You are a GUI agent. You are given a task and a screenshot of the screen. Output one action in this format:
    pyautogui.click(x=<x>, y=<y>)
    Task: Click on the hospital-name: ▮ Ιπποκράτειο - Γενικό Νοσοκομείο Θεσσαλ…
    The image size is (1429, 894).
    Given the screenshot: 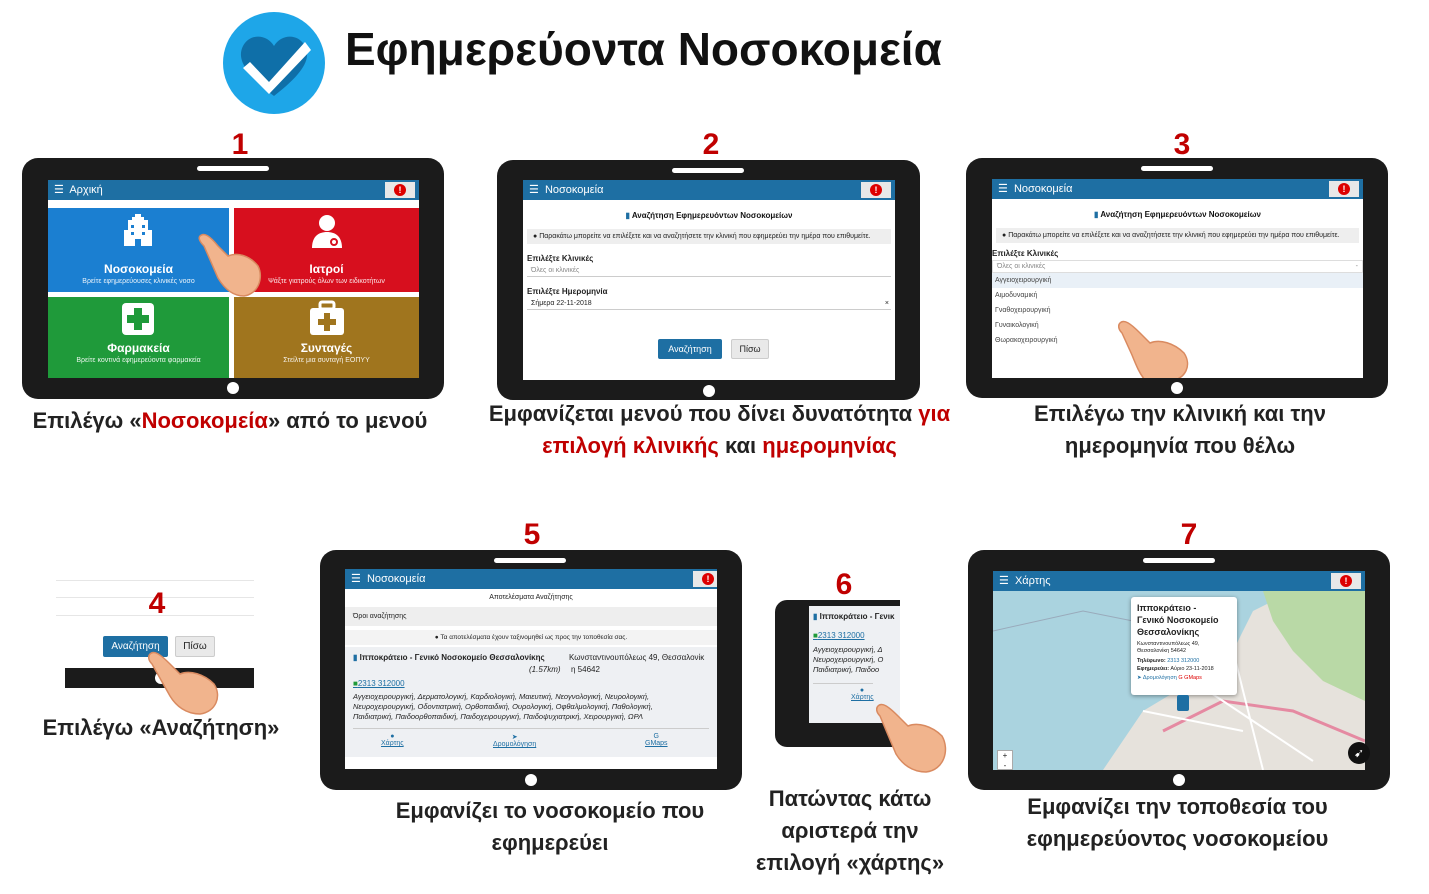 What is the action you would take?
    pyautogui.click(x=449, y=657)
    